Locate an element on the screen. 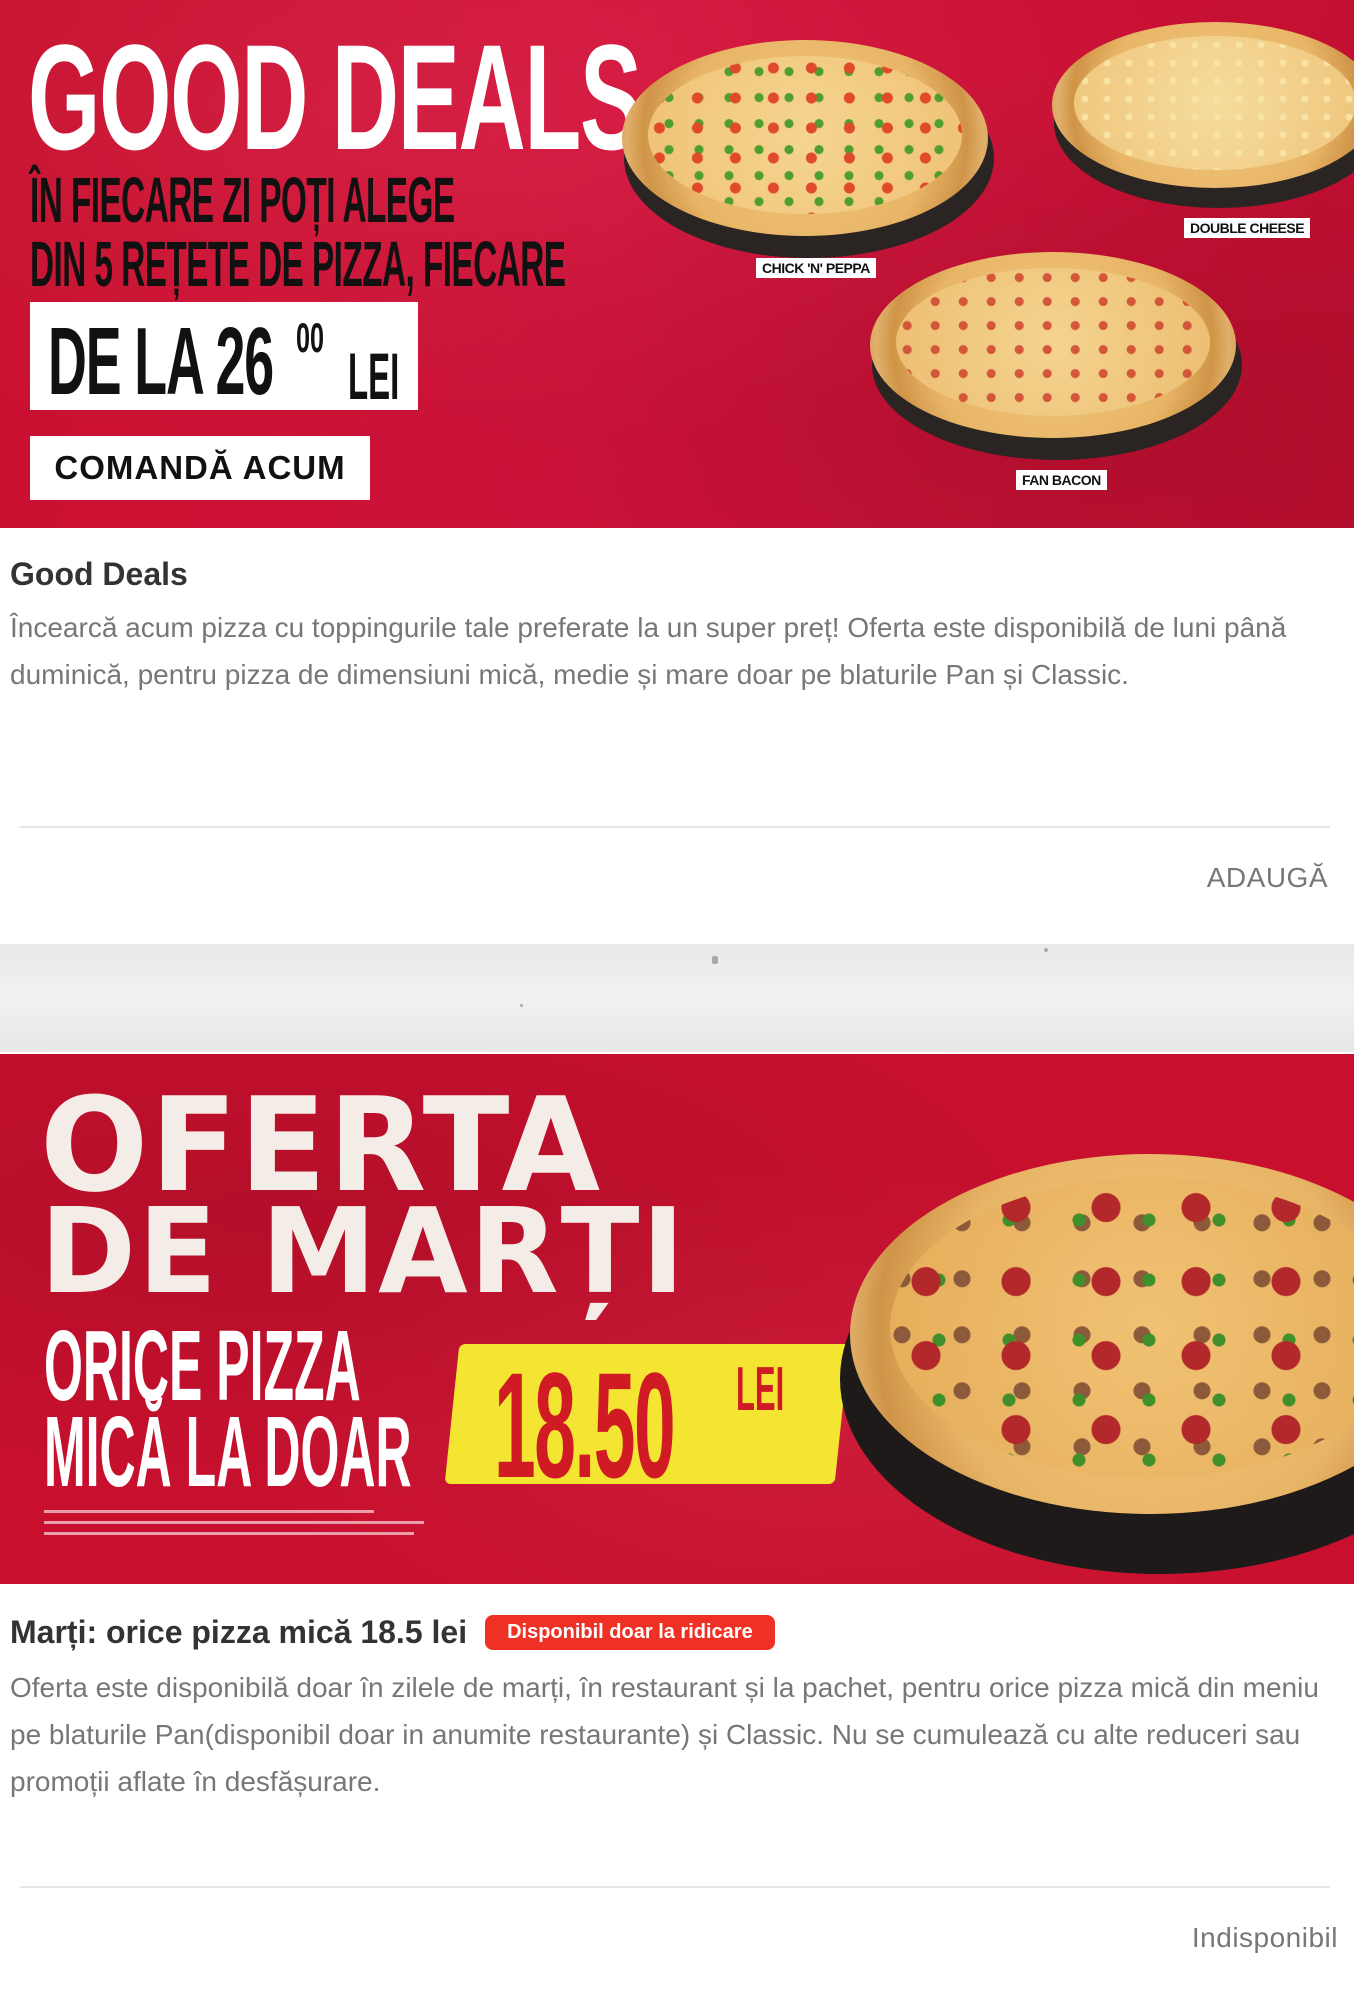 The width and height of the screenshot is (1354, 2000). price-cents: 00 is located at coordinates (310, 337).